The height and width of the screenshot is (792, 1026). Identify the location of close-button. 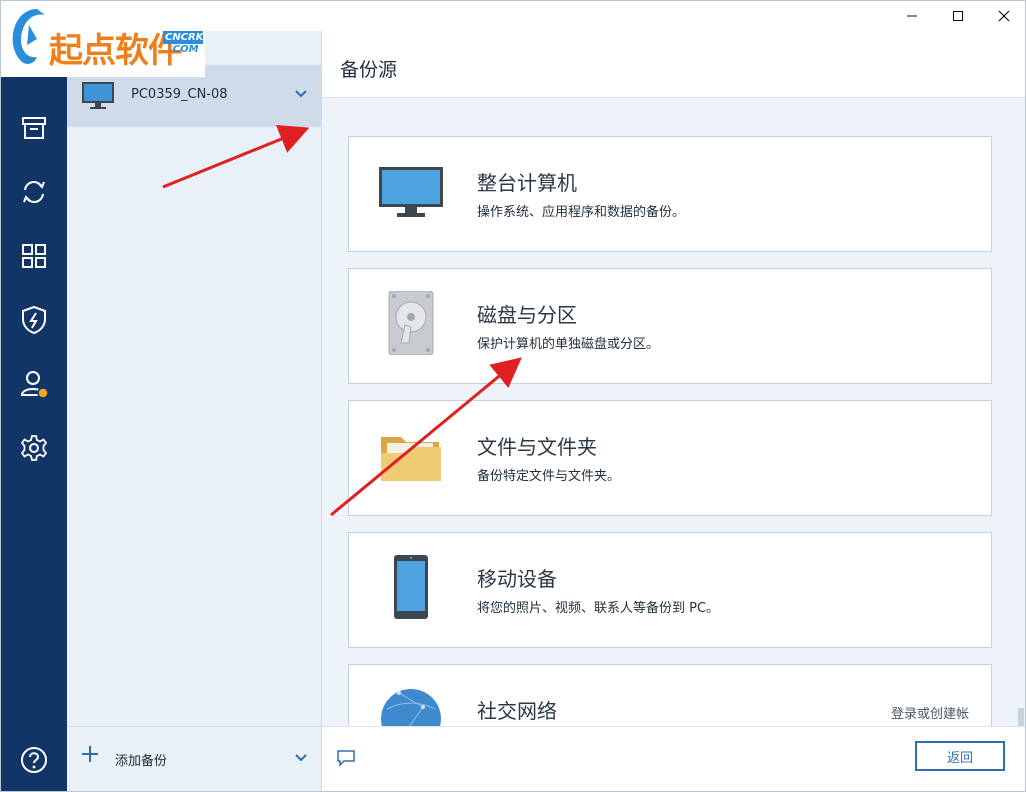
(1003, 16).